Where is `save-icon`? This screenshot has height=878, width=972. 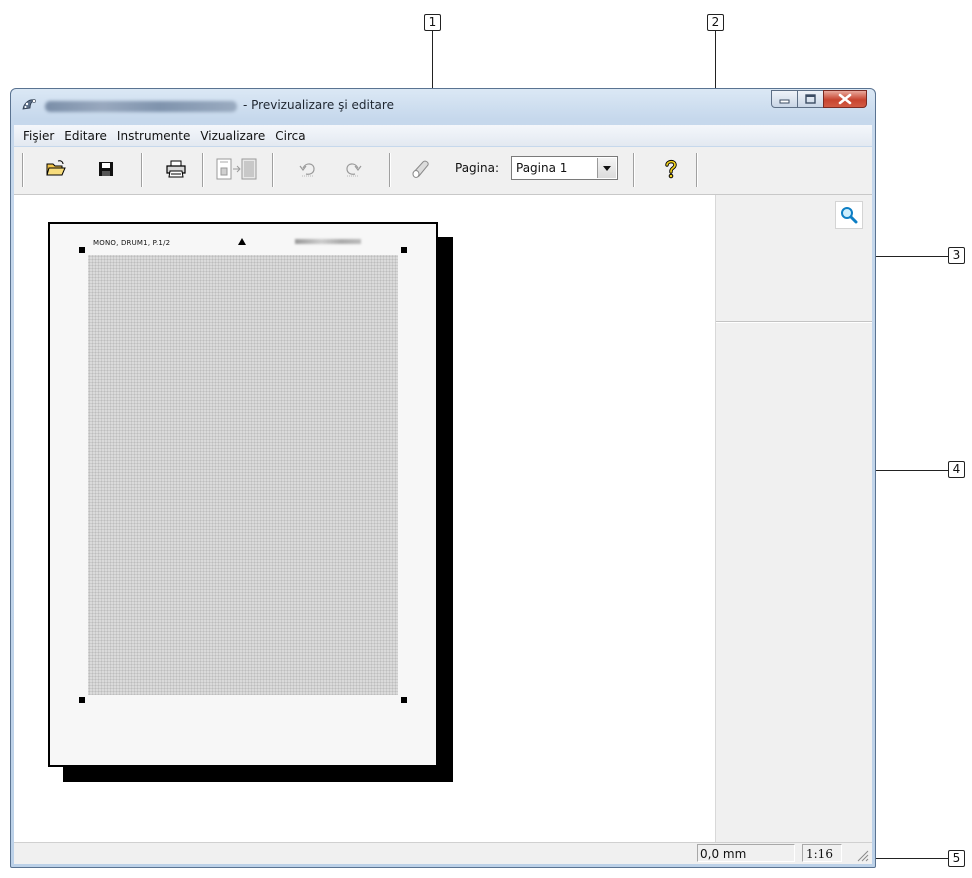
save-icon is located at coordinates (106, 169).